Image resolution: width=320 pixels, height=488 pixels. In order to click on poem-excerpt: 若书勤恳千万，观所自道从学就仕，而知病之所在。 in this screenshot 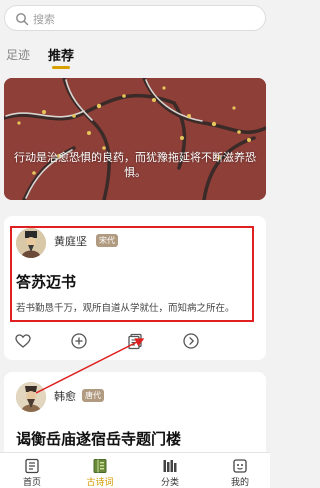, I will do `click(125, 307)`.